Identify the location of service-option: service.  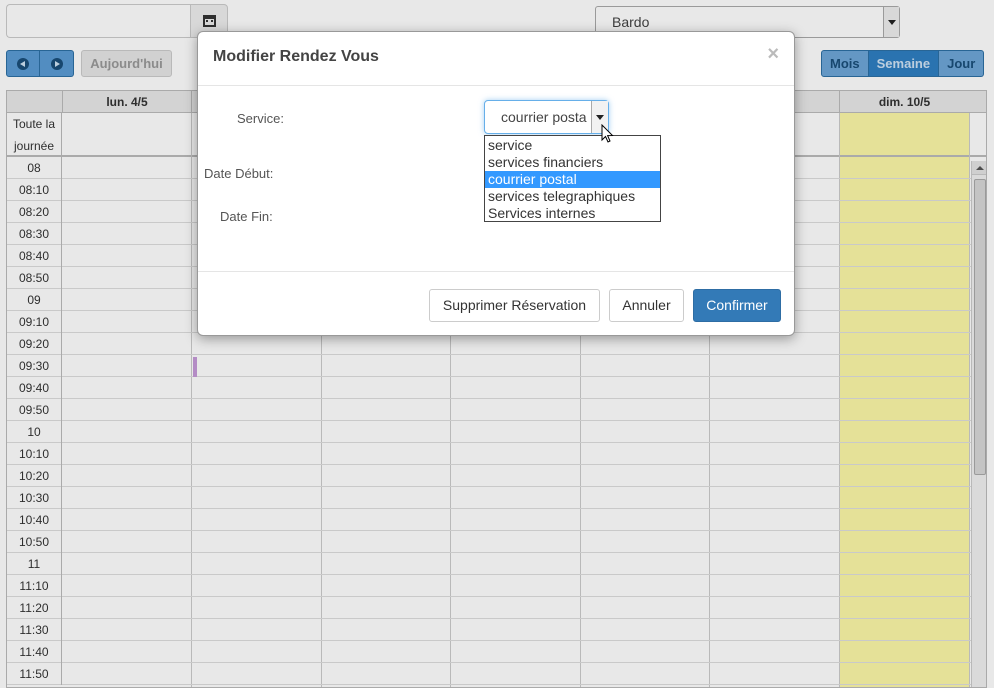
(572, 145).